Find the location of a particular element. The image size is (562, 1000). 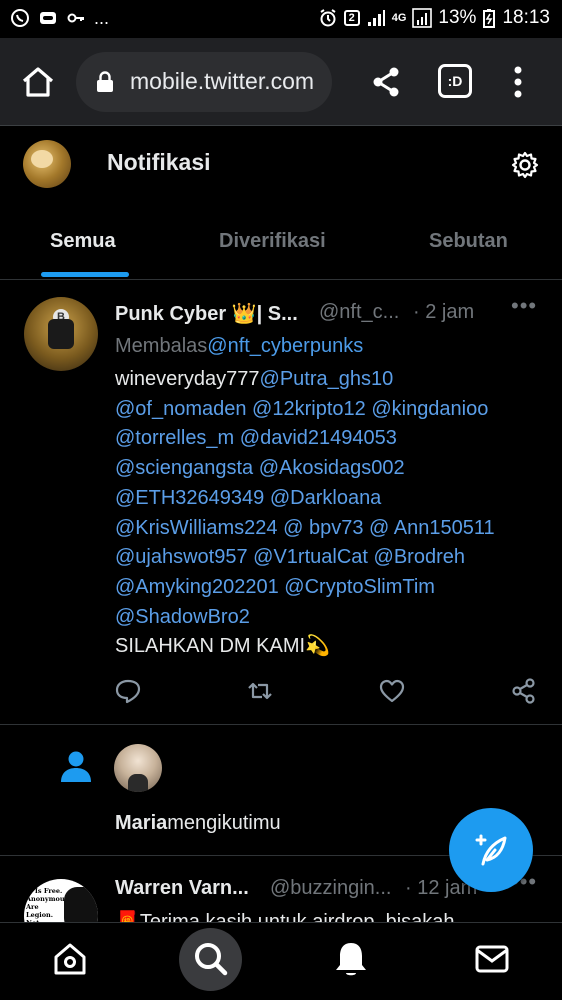

mention-link: @ShadowBro2 is located at coordinates (182, 617).